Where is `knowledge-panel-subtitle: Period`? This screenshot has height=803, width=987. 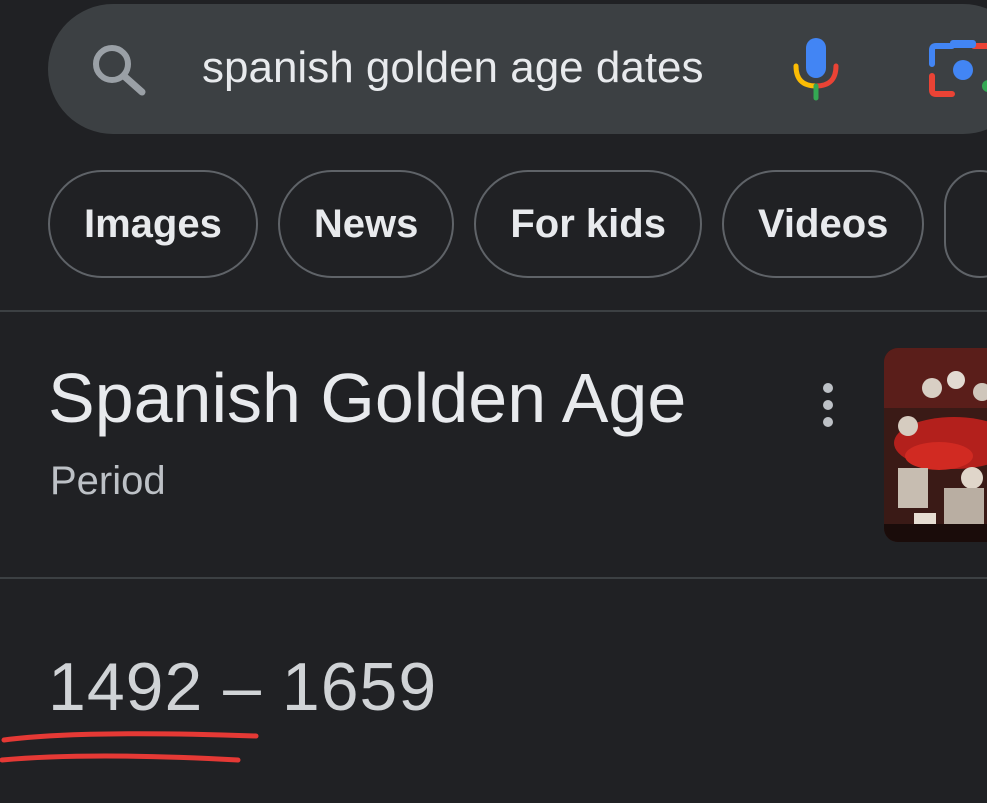 knowledge-panel-subtitle: Period is located at coordinates (108, 481).